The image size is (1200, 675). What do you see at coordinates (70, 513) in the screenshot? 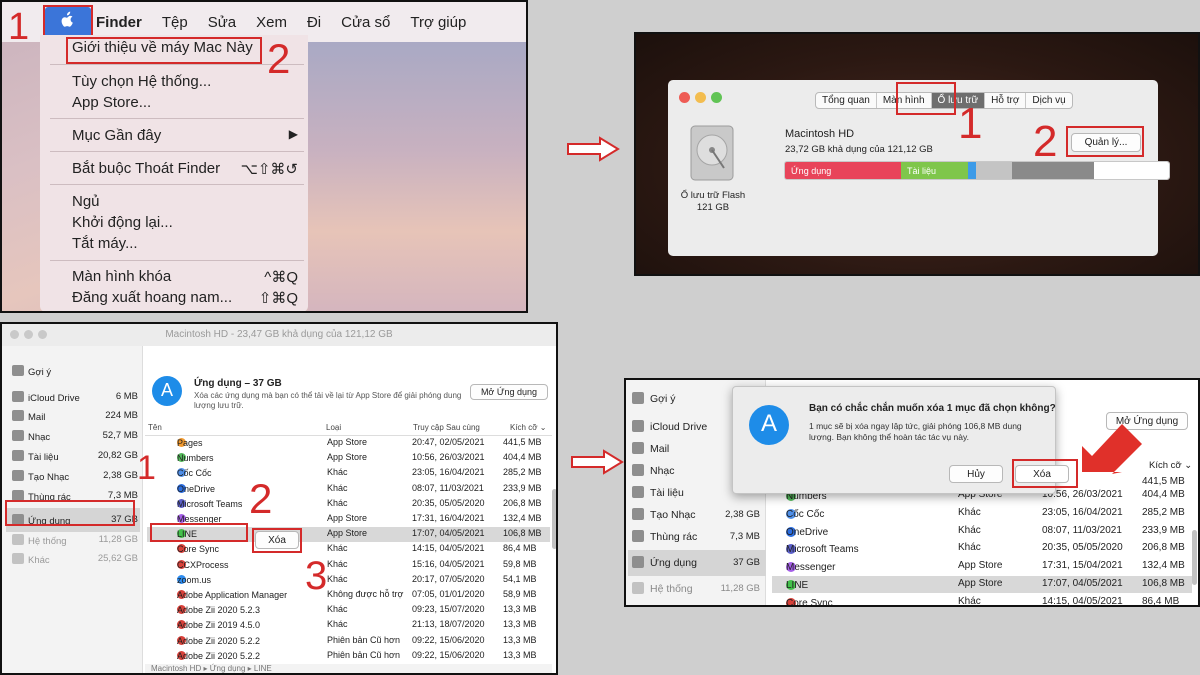
I see `highlight-applications` at bounding box center [70, 513].